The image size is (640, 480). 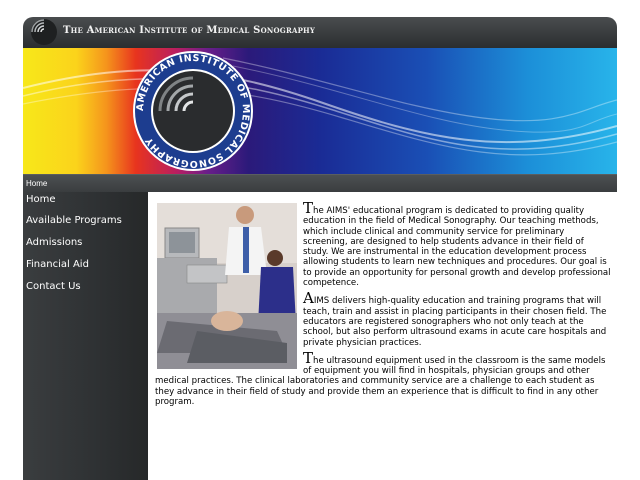 I want to click on paragraph-initial: A, so click(x=308, y=298).